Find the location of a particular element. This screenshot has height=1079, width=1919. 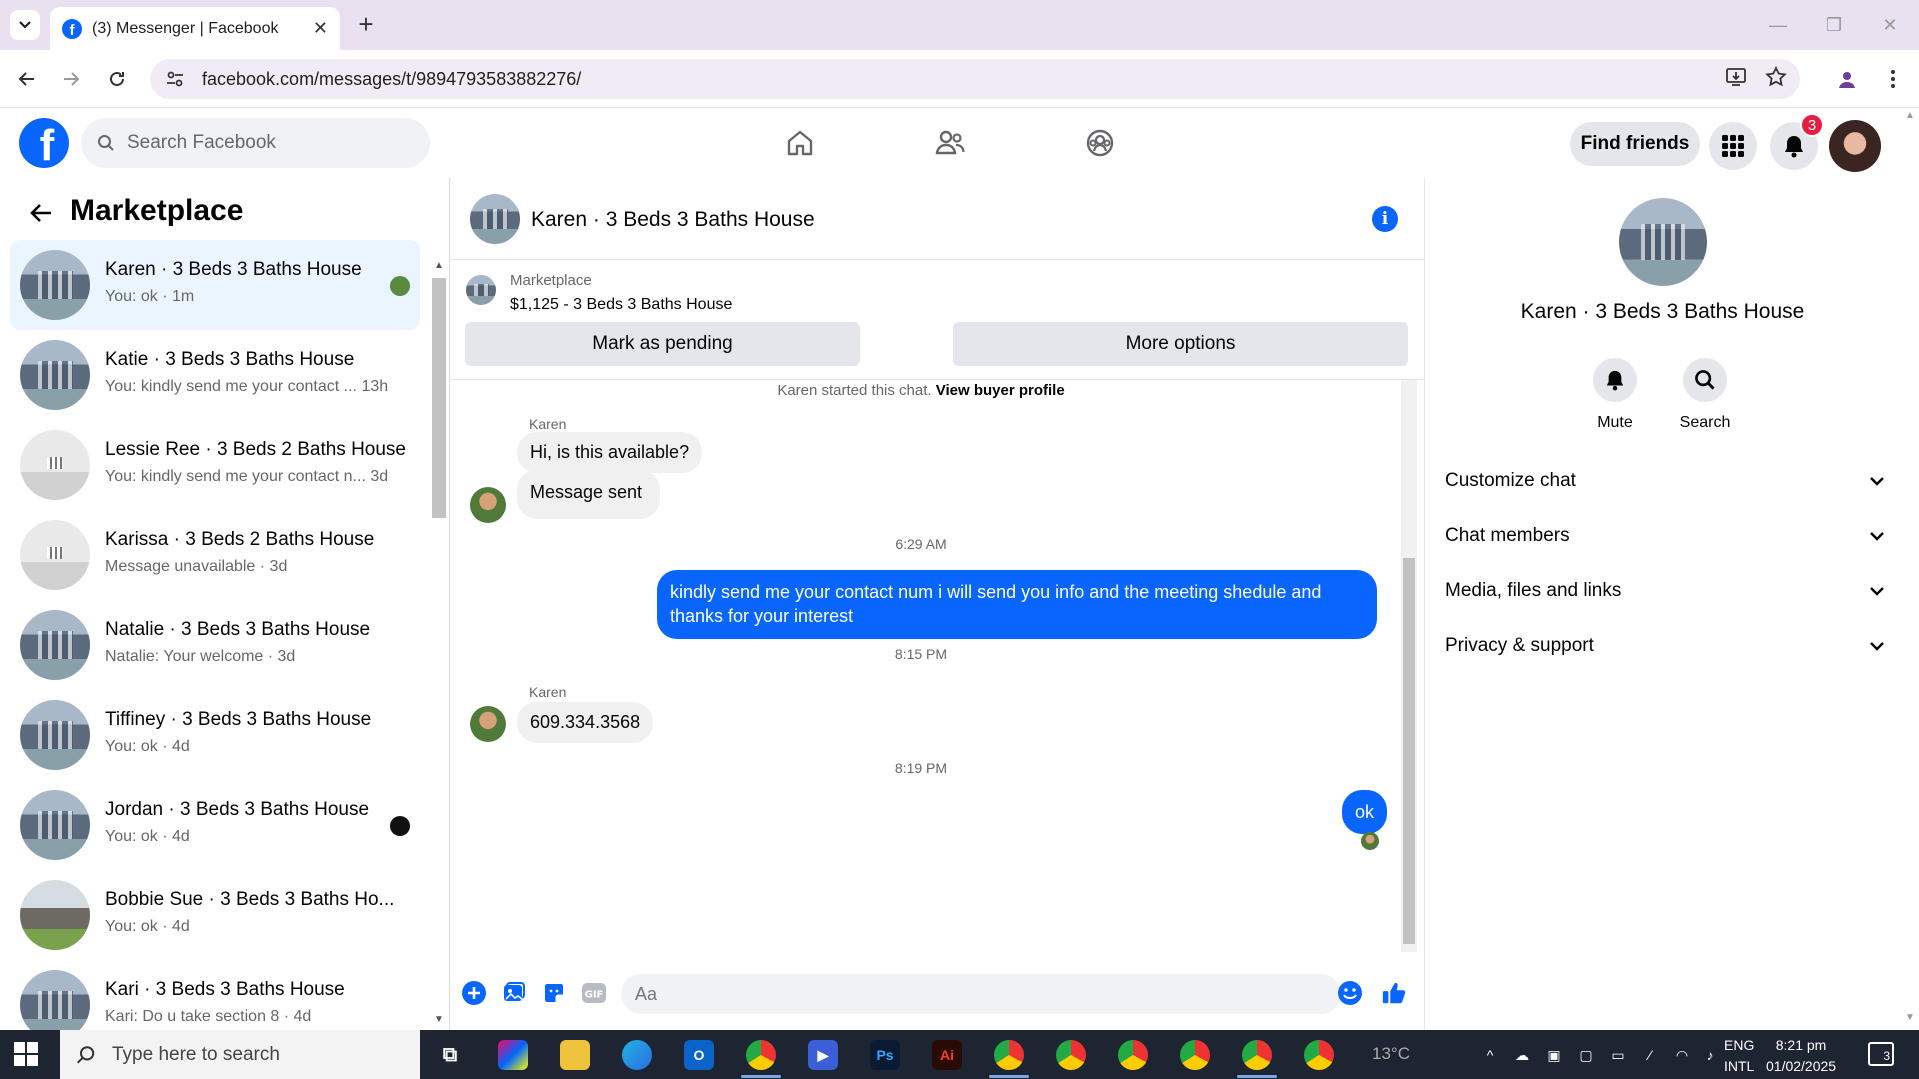

conversation-title: Karen · 3 Beds 3 Baths House is located at coordinates (673, 220).